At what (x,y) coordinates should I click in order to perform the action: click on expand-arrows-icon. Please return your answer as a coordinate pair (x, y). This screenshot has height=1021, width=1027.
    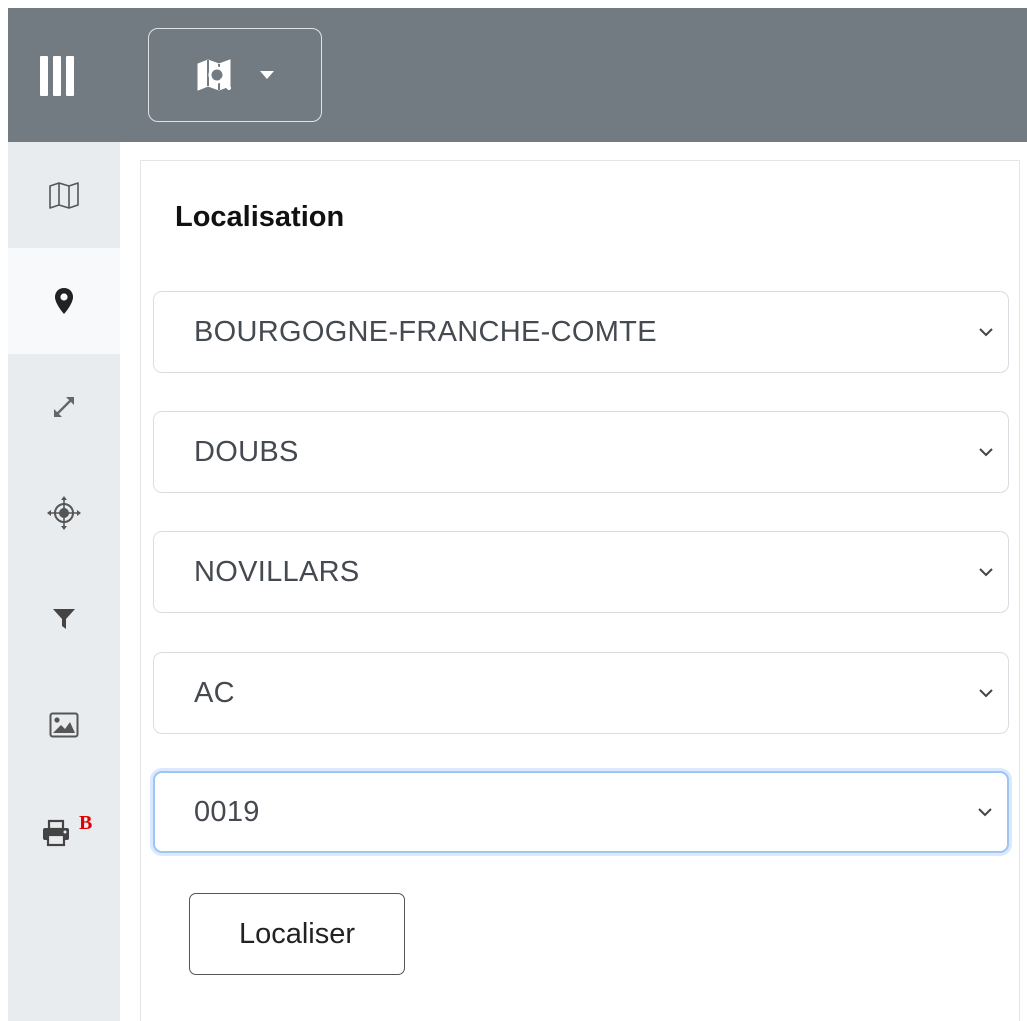
    Looking at the image, I should click on (64, 407).